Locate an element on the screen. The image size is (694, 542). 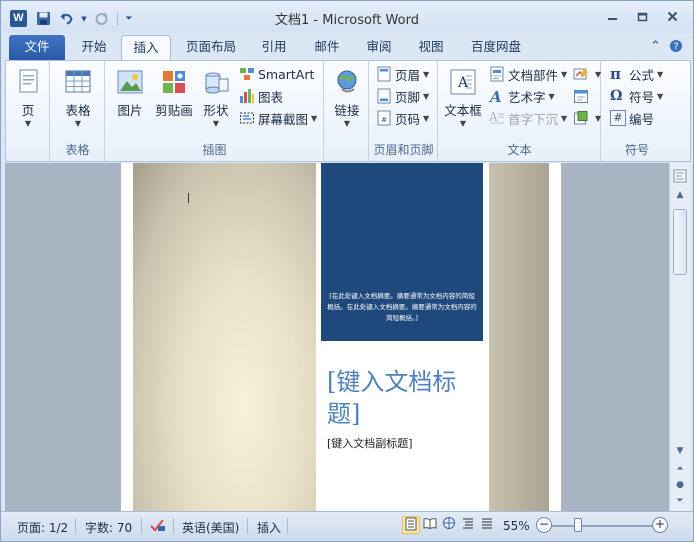
scroll-up-icon: ▲ is located at coordinates (680, 195).